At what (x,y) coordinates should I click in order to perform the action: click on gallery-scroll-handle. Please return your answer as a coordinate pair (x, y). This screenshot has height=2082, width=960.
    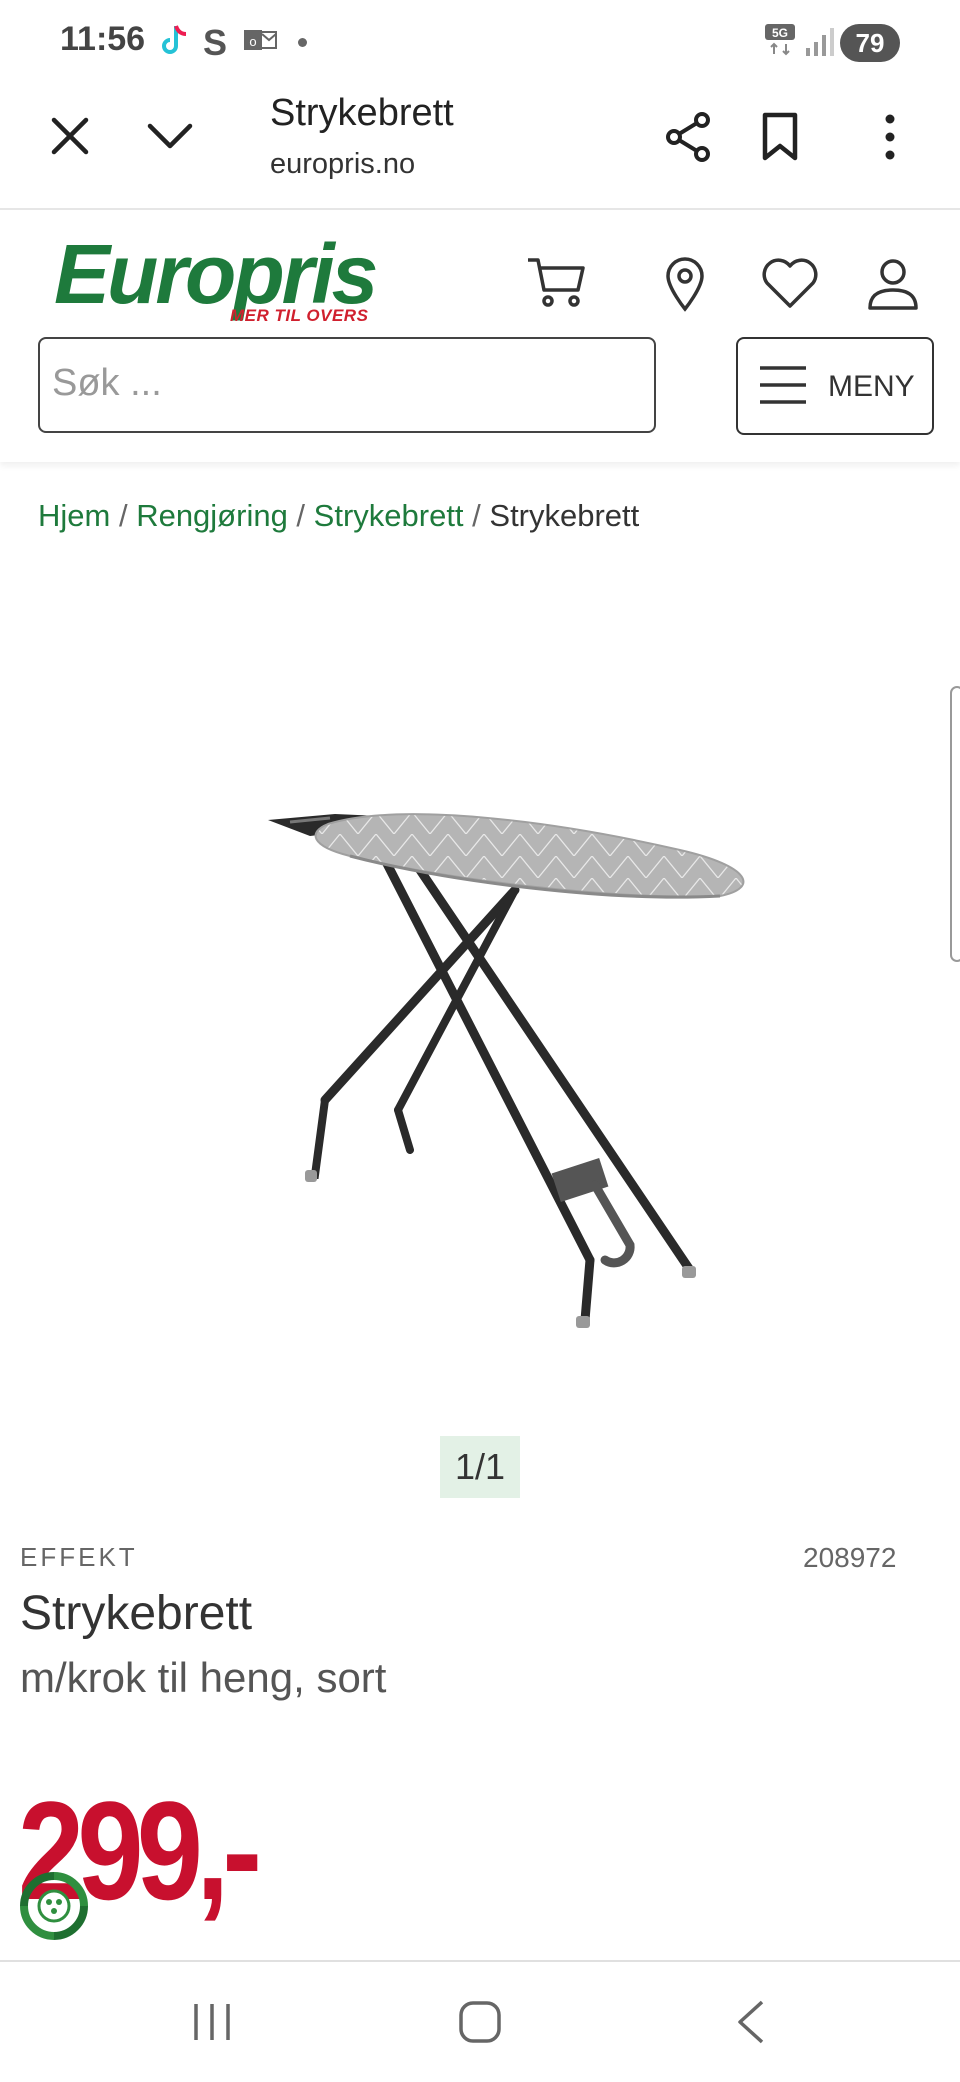
    Looking at the image, I should click on (955, 824).